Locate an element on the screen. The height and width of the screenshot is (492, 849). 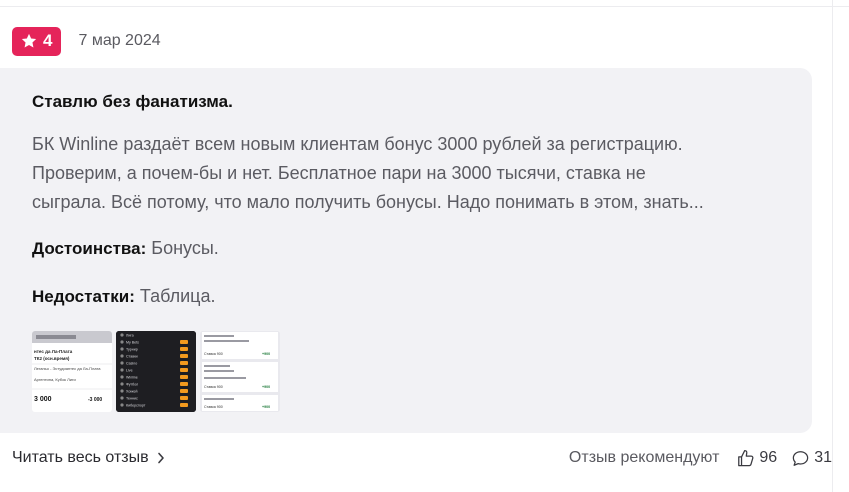
comments-button: 31 is located at coordinates (811, 458).